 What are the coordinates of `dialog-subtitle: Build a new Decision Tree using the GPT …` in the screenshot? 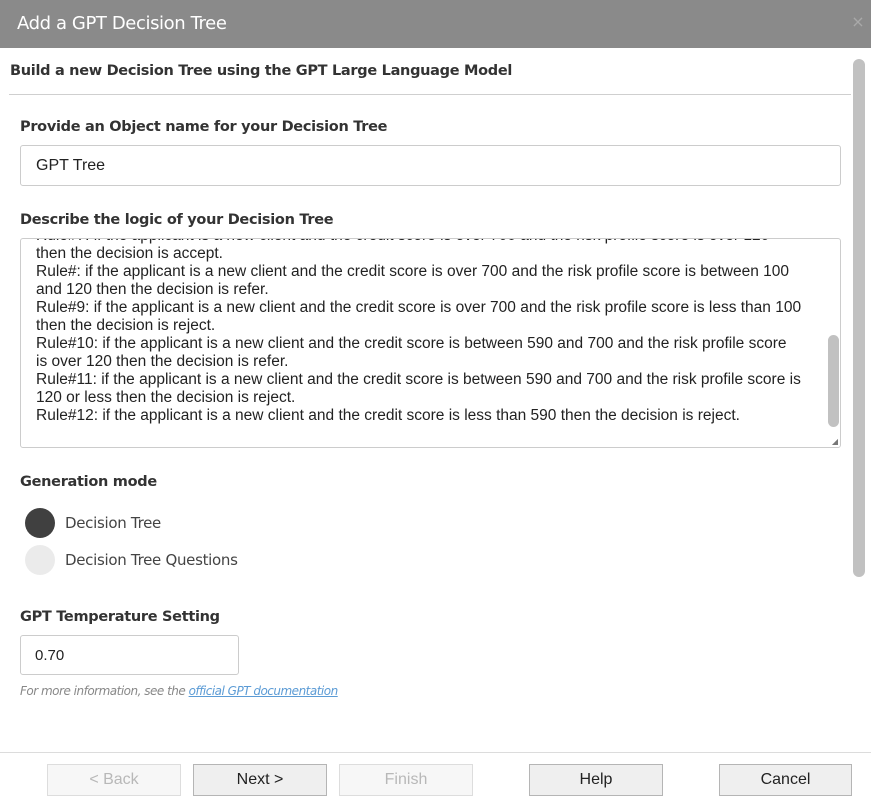 It's located at (261, 71).